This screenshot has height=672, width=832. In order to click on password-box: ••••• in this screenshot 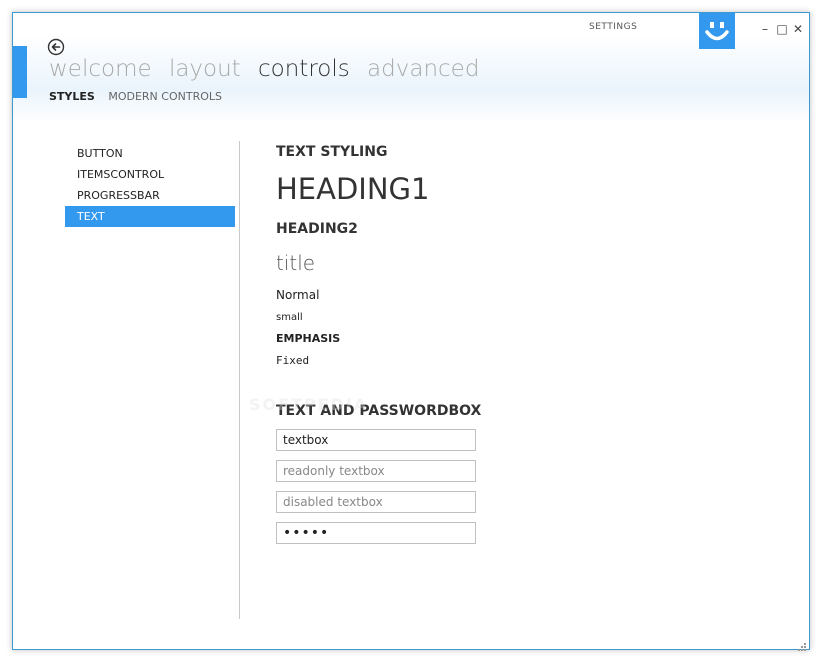, I will do `click(376, 533)`.